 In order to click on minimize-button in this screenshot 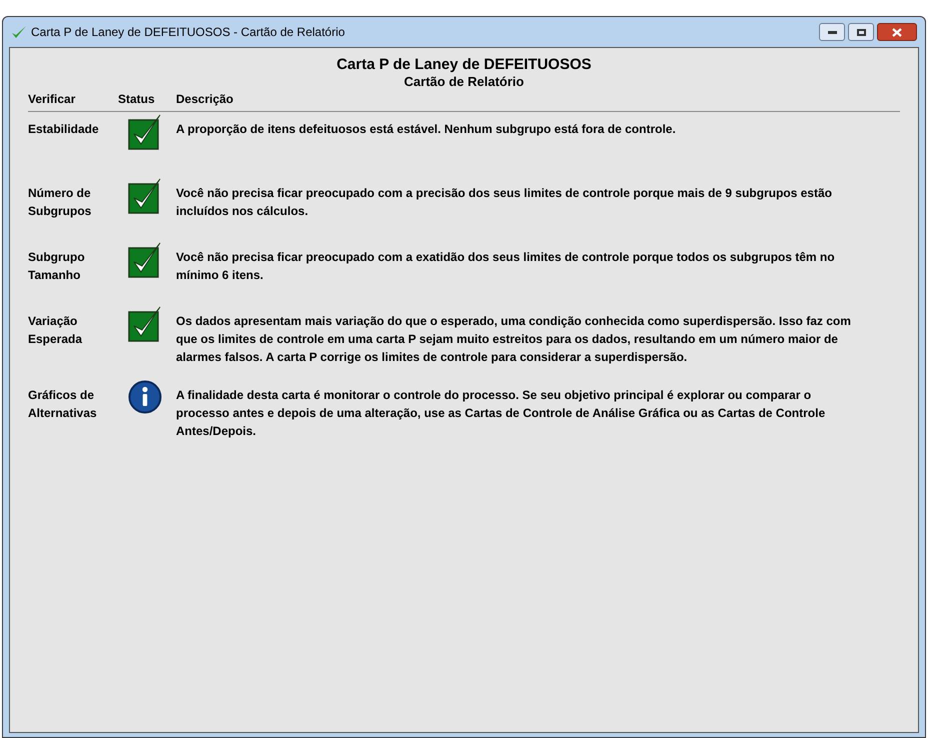, I will do `click(832, 32)`.